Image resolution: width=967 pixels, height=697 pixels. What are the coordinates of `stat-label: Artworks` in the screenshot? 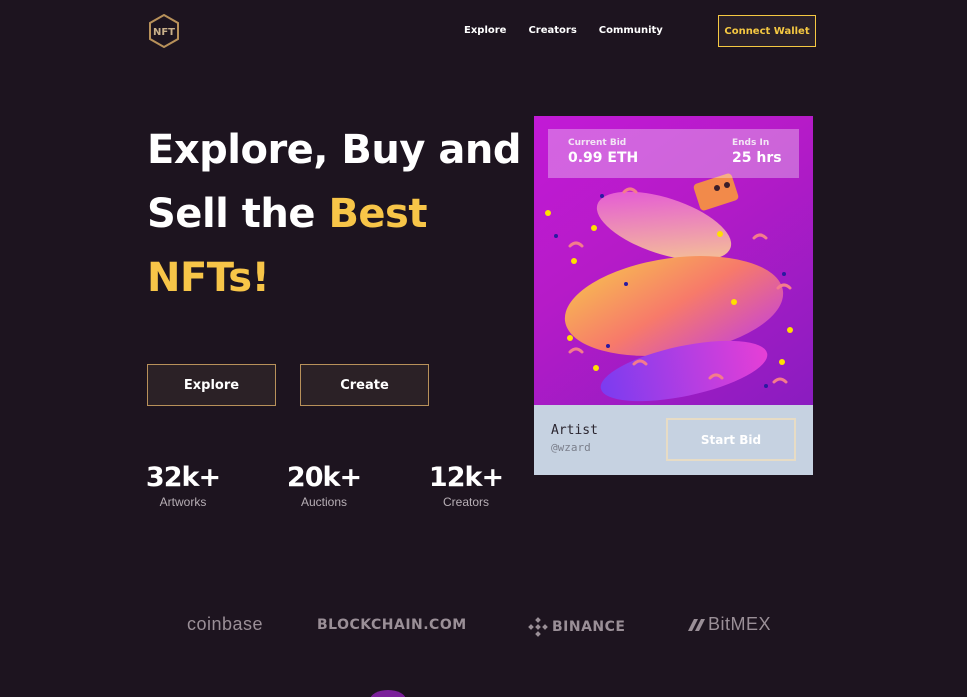 It's located at (183, 502).